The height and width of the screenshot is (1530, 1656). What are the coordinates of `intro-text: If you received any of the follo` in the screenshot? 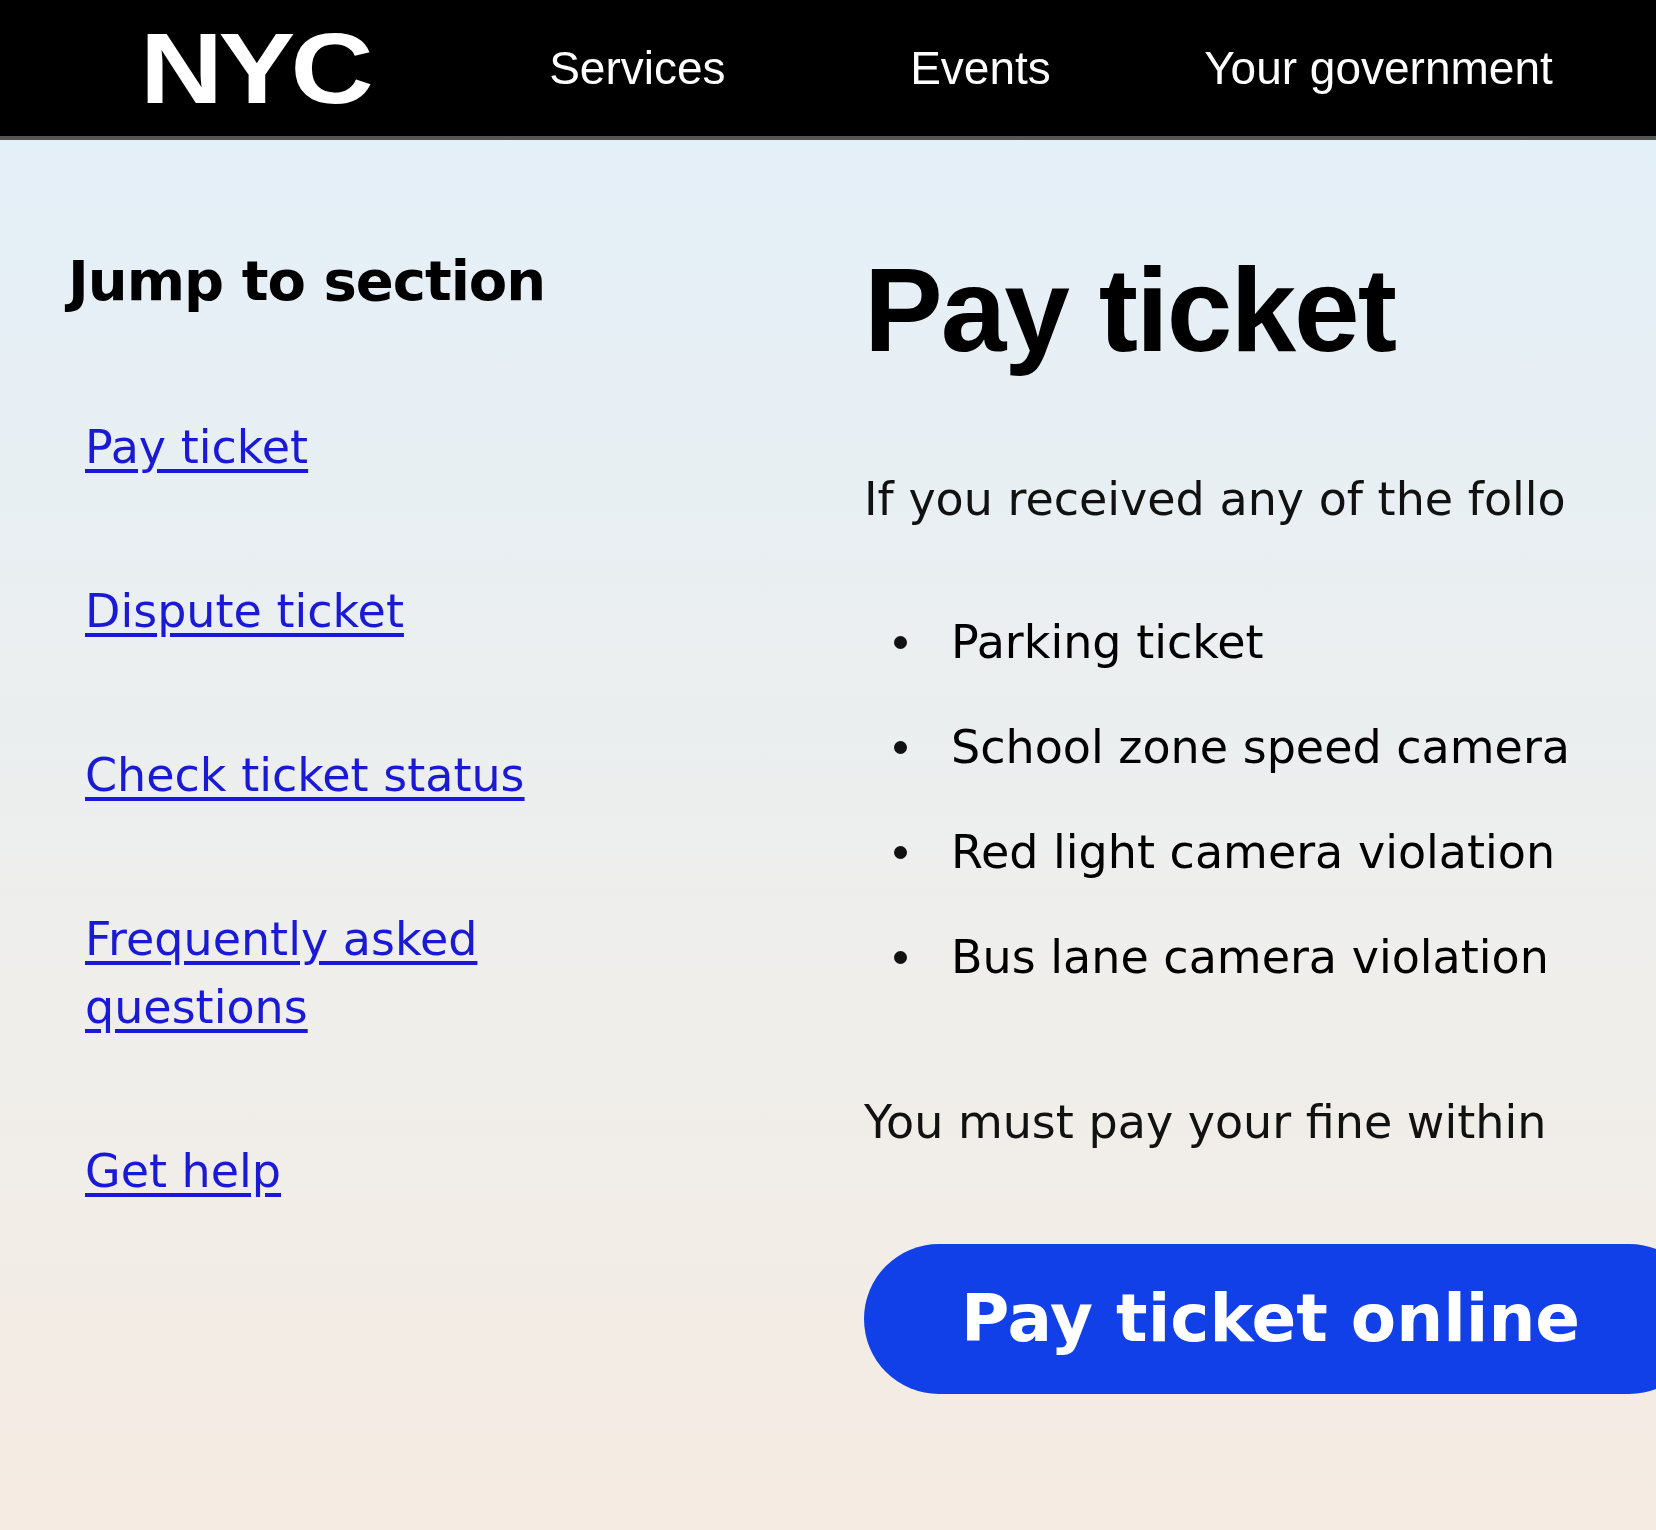 It's located at (1215, 498).